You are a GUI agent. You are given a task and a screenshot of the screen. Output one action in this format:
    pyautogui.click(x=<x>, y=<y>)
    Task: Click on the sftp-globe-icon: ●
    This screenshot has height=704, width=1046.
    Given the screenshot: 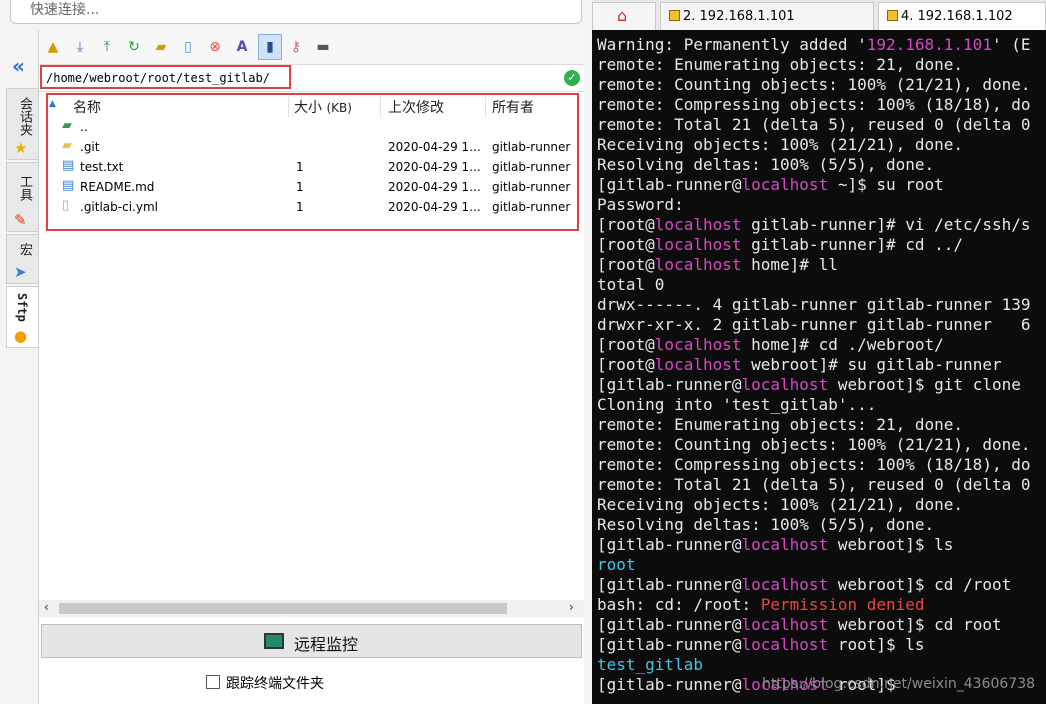 What is the action you would take?
    pyautogui.click(x=21, y=336)
    